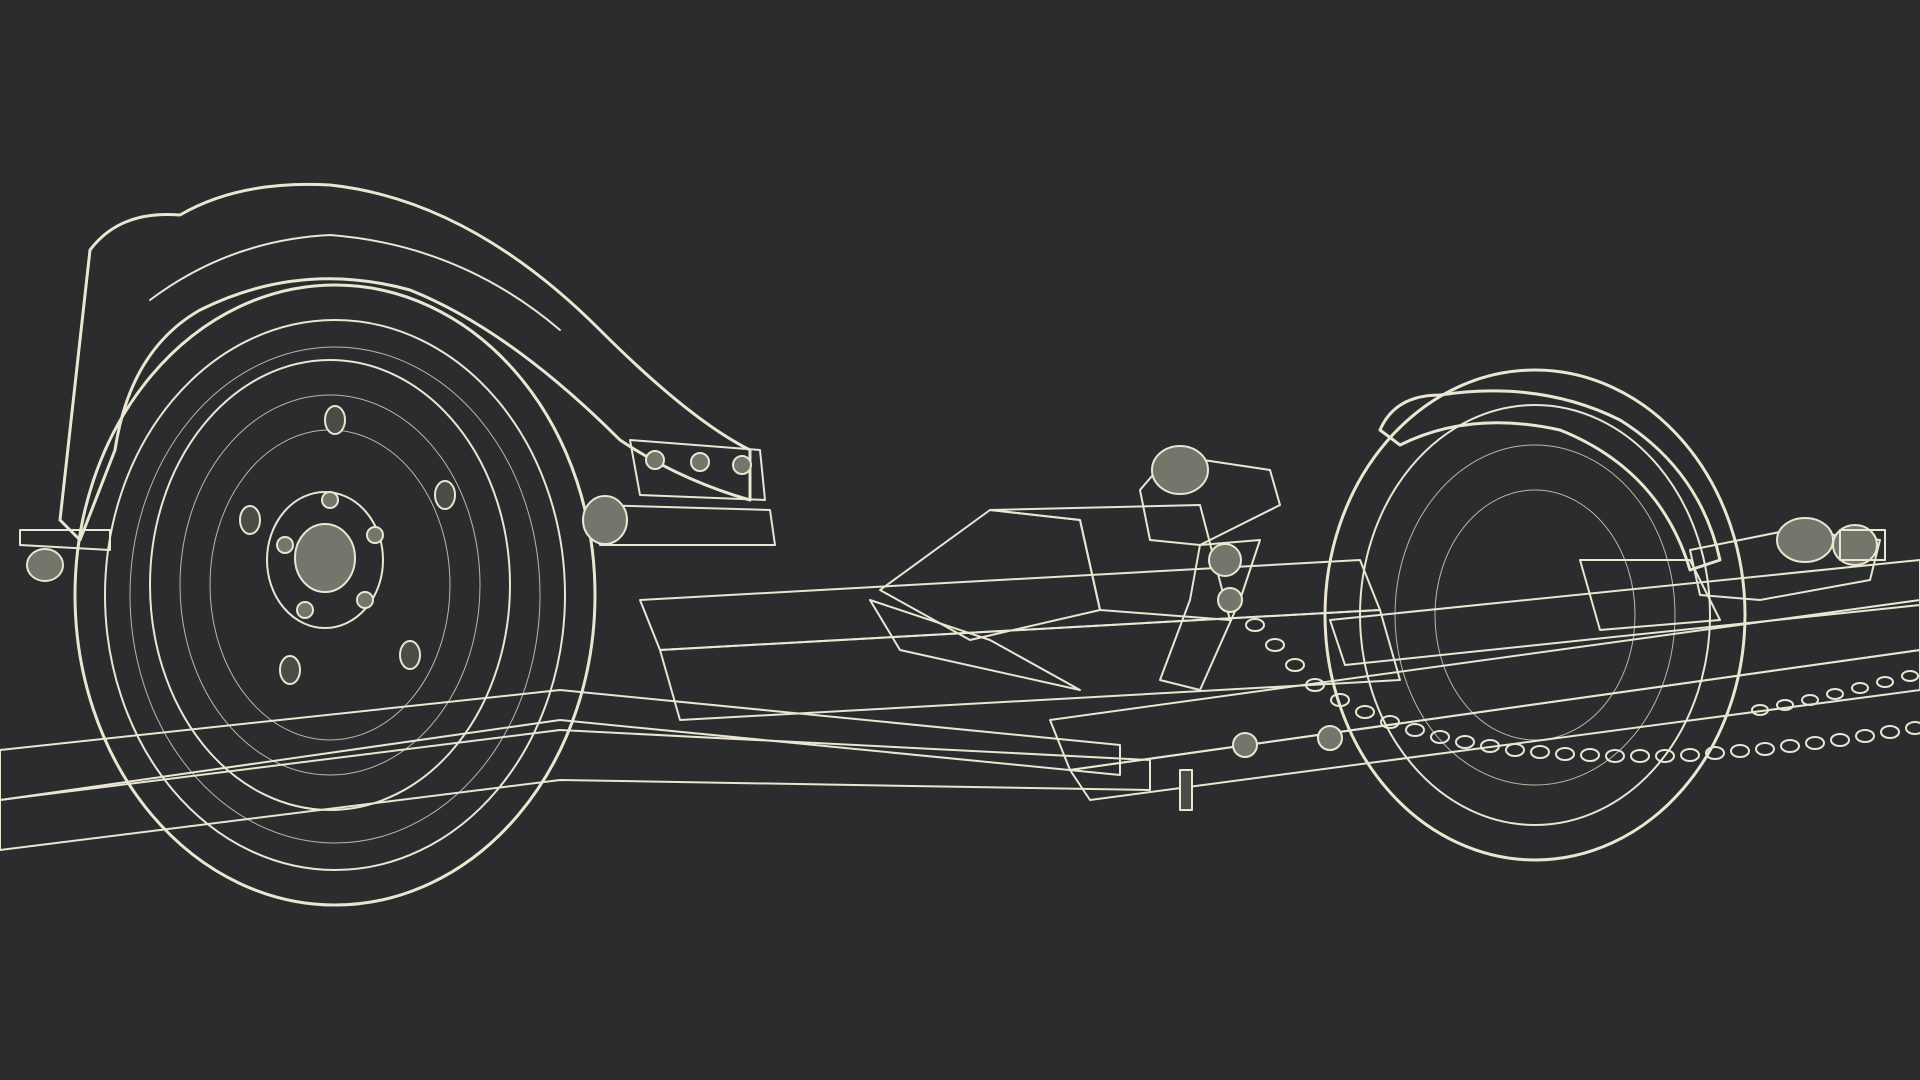 Image resolution: width=1920 pixels, height=1080 pixels. What do you see at coordinates (1261, 768) in the screenshot?
I see `rail-bolts` at bounding box center [1261, 768].